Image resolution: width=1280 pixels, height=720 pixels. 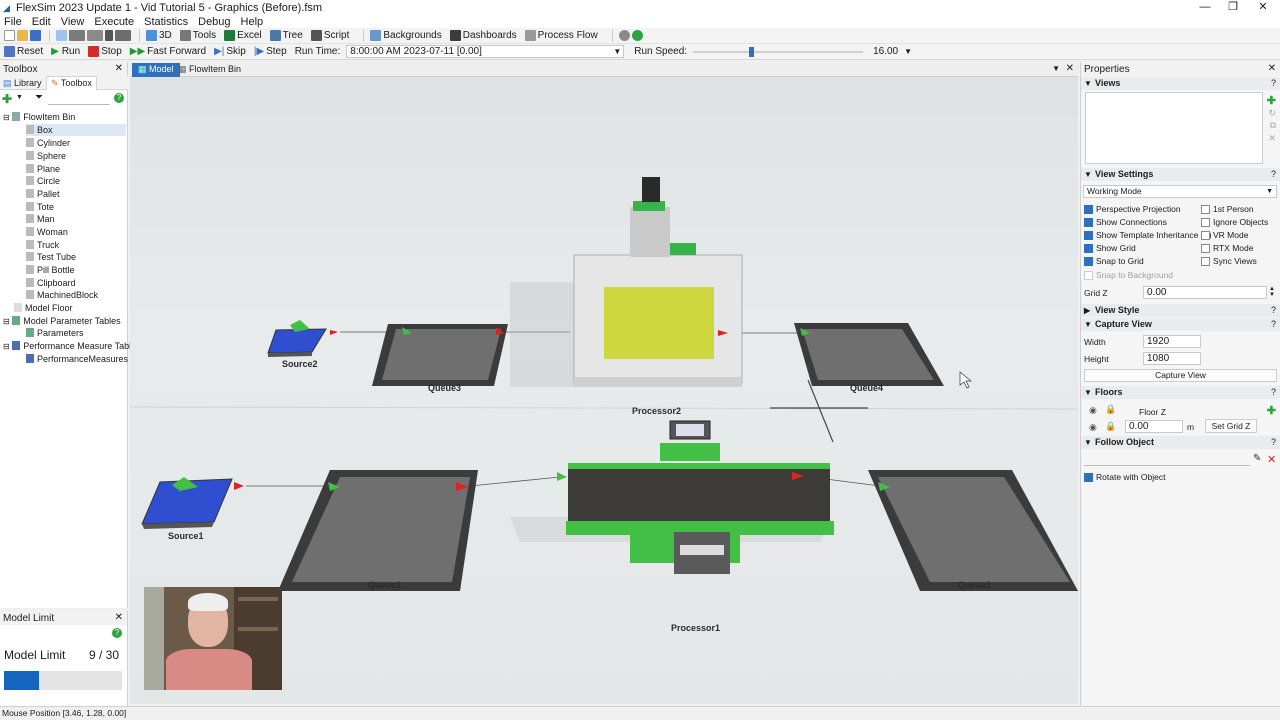 What do you see at coordinates (252, 22) in the screenshot?
I see `menu-help: Help` at bounding box center [252, 22].